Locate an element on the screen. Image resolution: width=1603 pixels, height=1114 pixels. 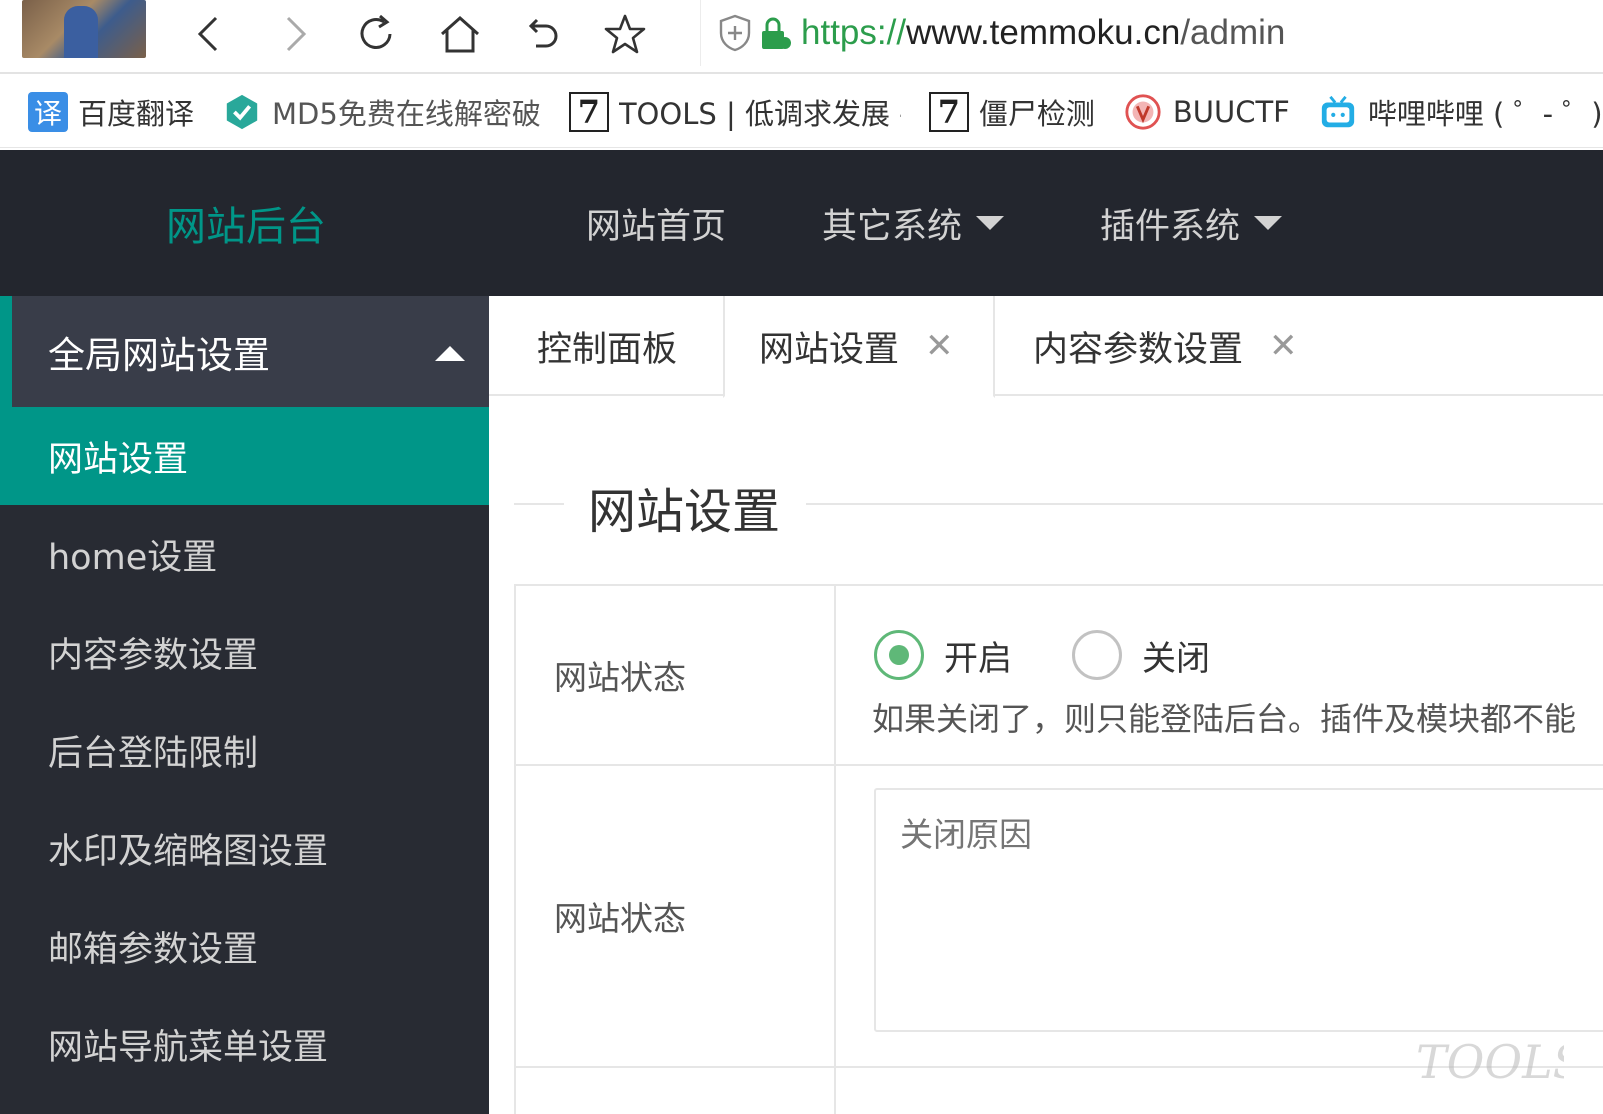
bookmark-label: 哔哩哔哩 ( ゜- ゜)つロ is located at coordinates (1485, 113).